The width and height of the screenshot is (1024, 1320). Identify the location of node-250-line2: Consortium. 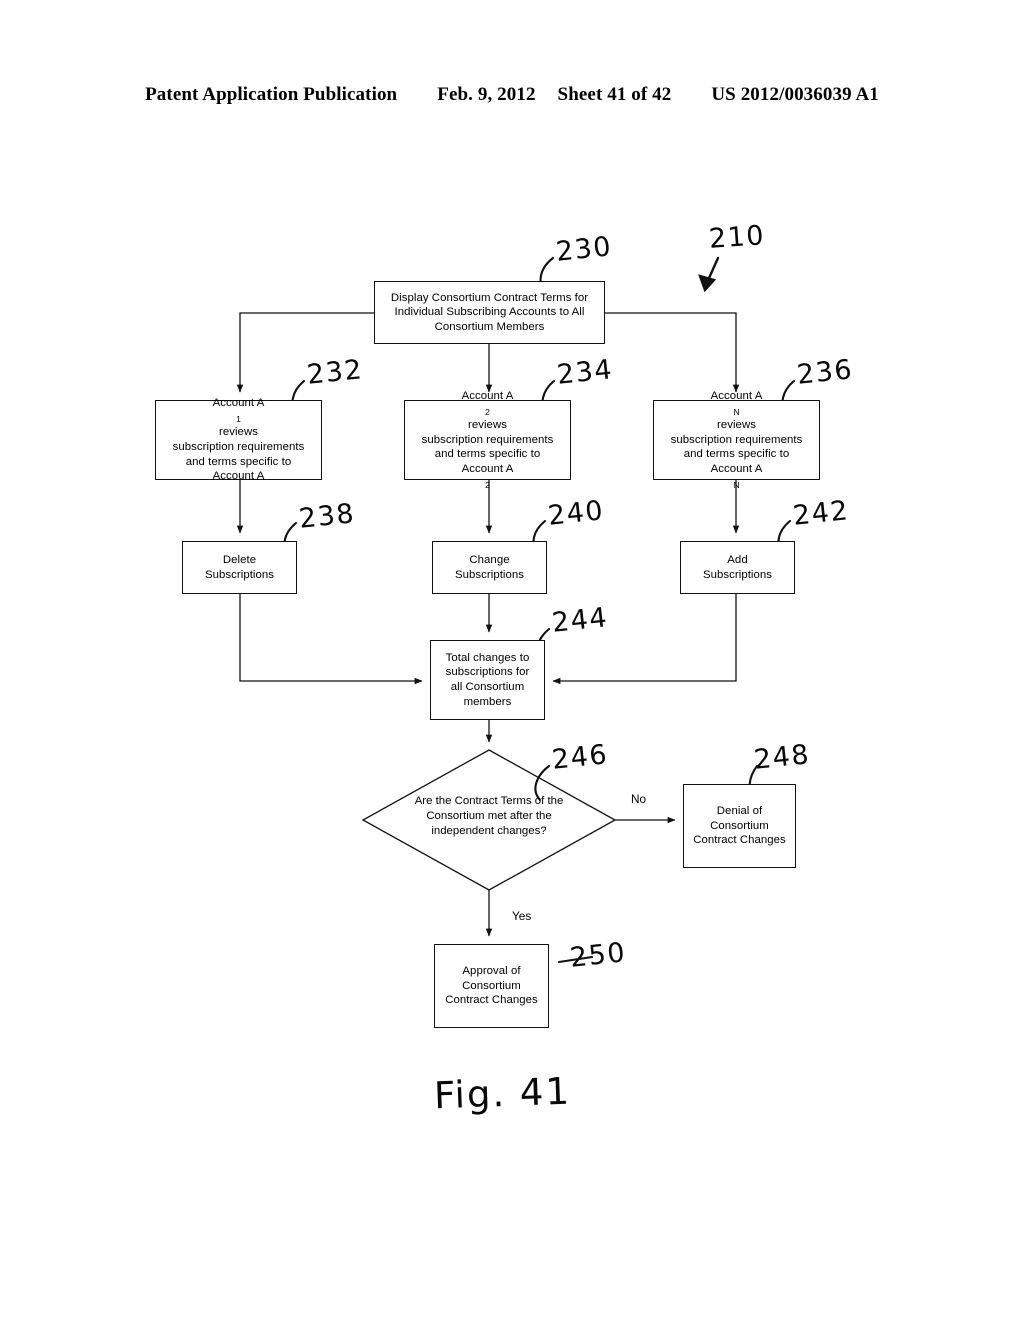
(491, 985).